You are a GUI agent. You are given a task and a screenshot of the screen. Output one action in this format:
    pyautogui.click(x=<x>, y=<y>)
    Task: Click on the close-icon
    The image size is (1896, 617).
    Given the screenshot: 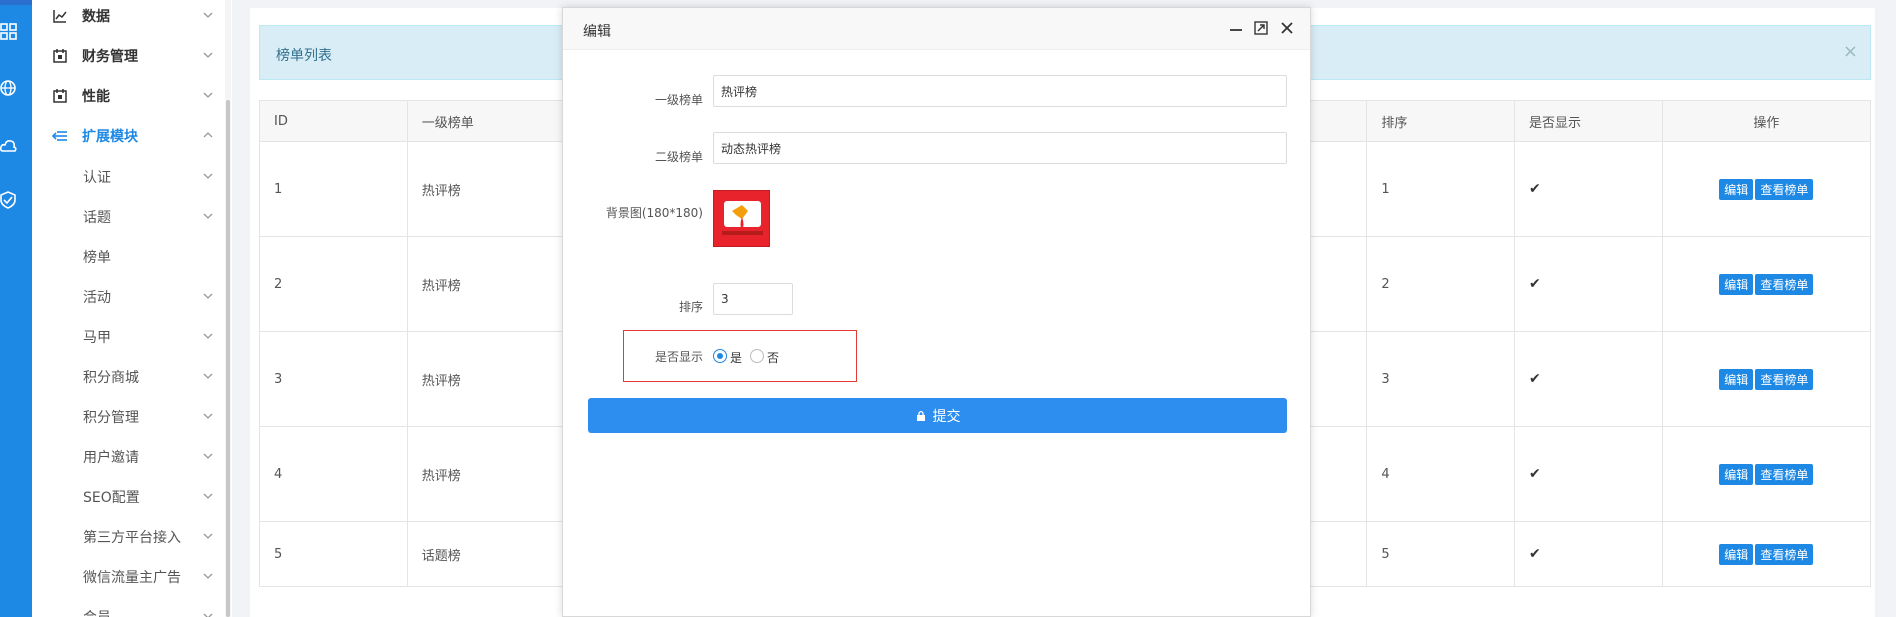 What is the action you would take?
    pyautogui.click(x=1287, y=28)
    